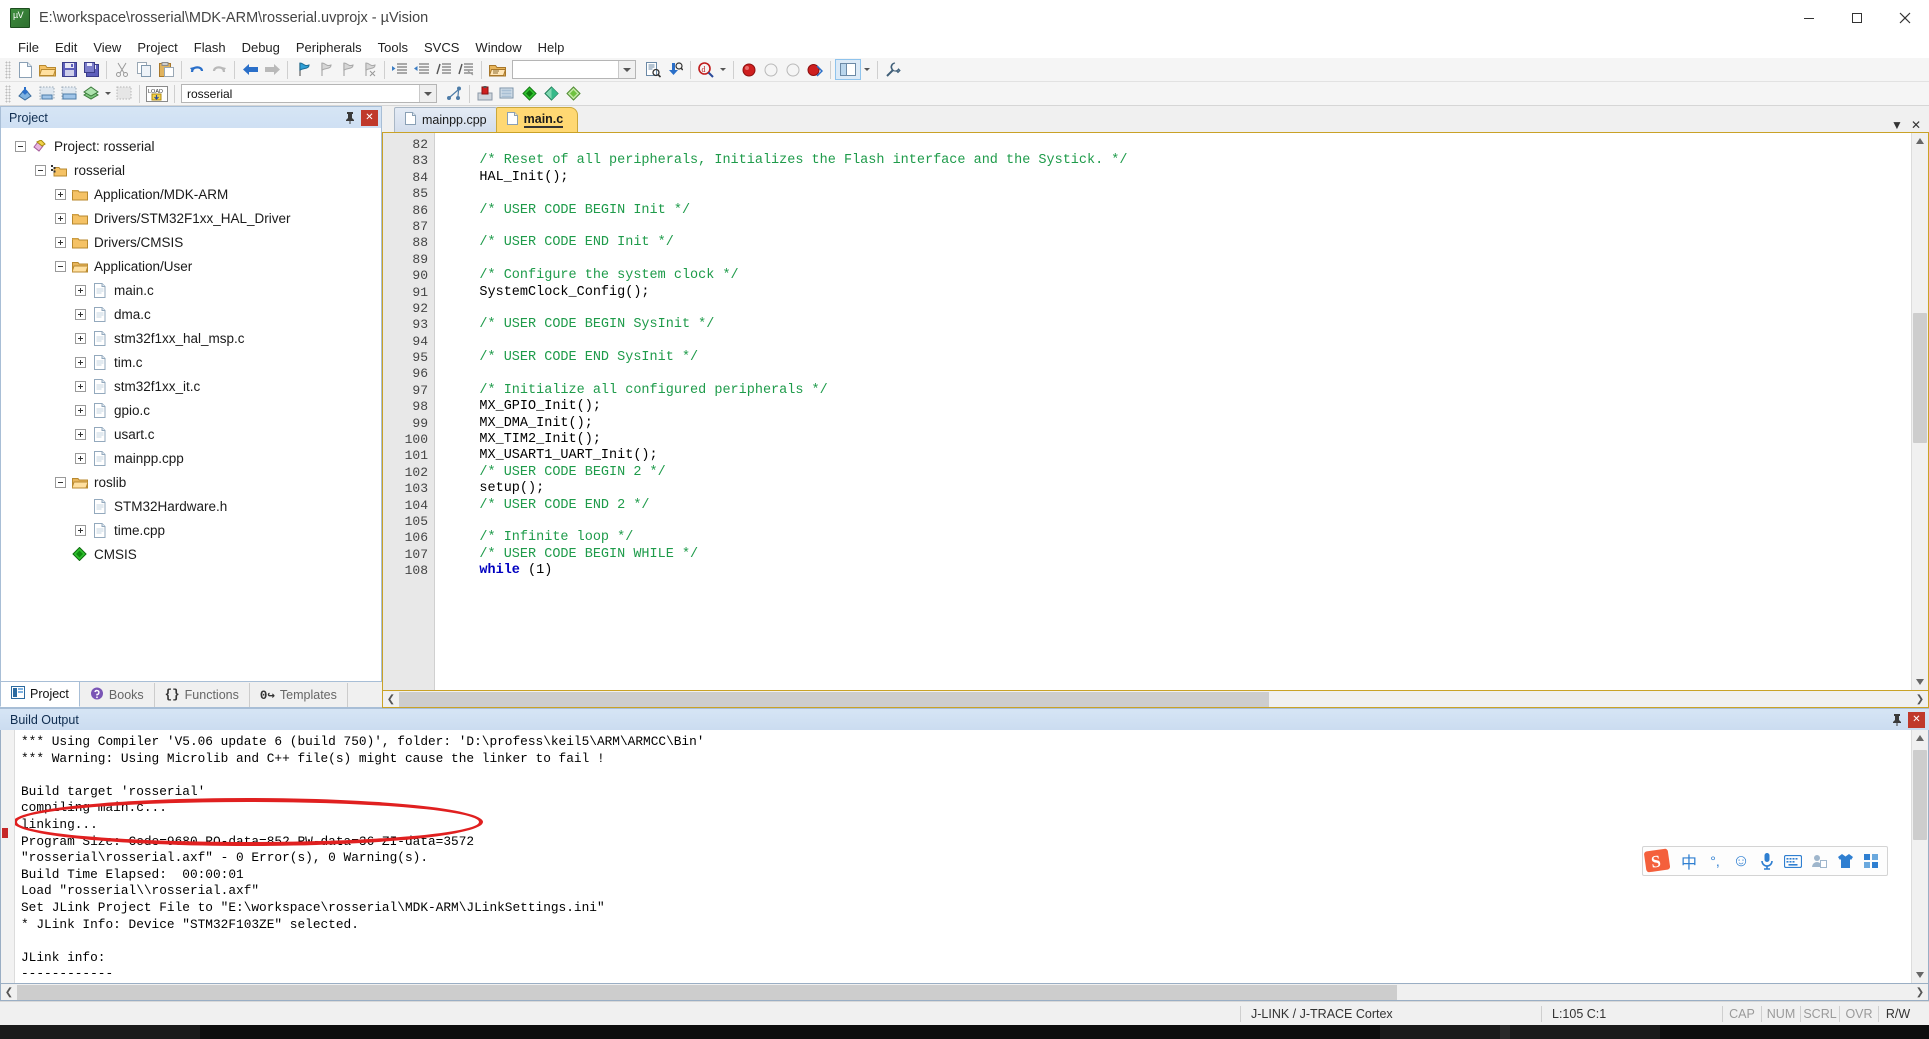 The width and height of the screenshot is (1929, 1039). Describe the element at coordinates (1715, 861) in the screenshot. I see `punctuation-icon: °,` at that location.